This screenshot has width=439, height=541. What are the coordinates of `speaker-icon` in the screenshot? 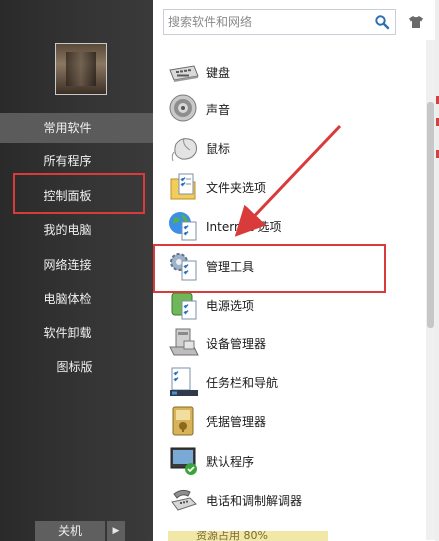 It's located at (183, 108).